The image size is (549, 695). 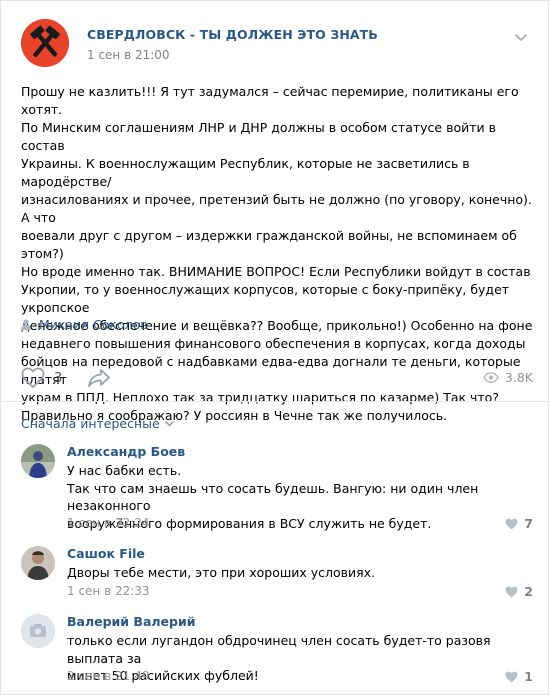 What do you see at coordinates (519, 523) in the screenshot?
I see `comment-like-button: 7` at bounding box center [519, 523].